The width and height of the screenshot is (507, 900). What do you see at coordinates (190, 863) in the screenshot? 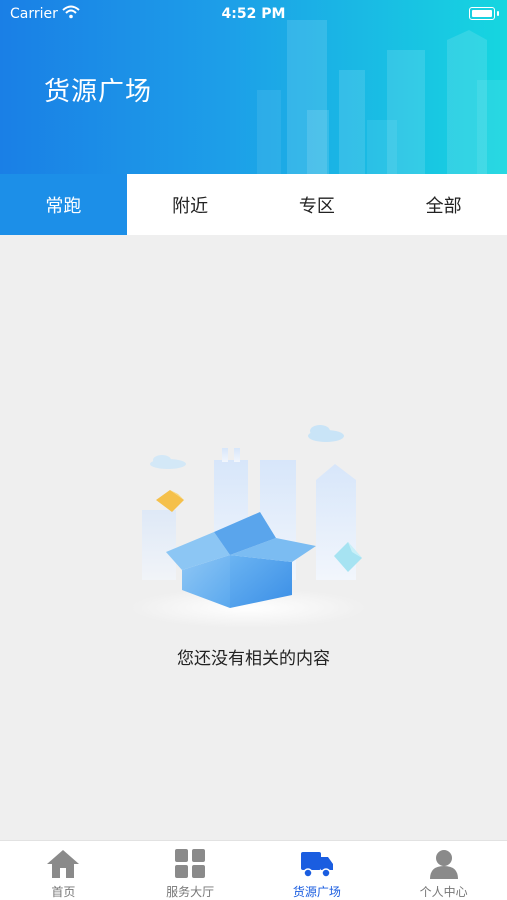
I see `grid-icon` at bounding box center [190, 863].